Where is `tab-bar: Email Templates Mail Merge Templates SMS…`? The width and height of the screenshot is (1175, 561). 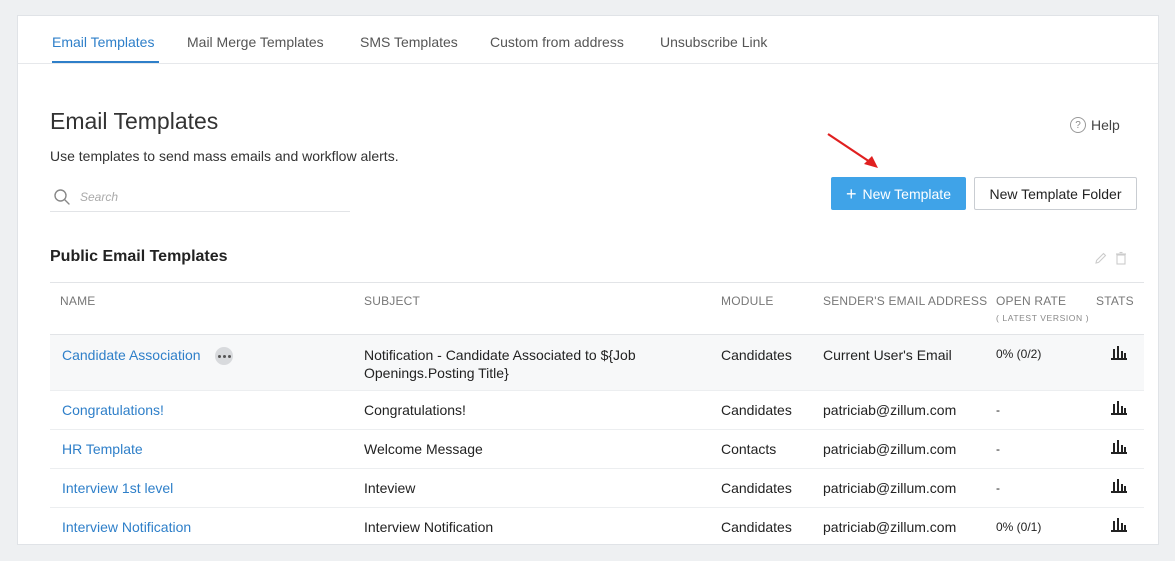 tab-bar: Email Templates Mail Merge Templates SMS… is located at coordinates (588, 40).